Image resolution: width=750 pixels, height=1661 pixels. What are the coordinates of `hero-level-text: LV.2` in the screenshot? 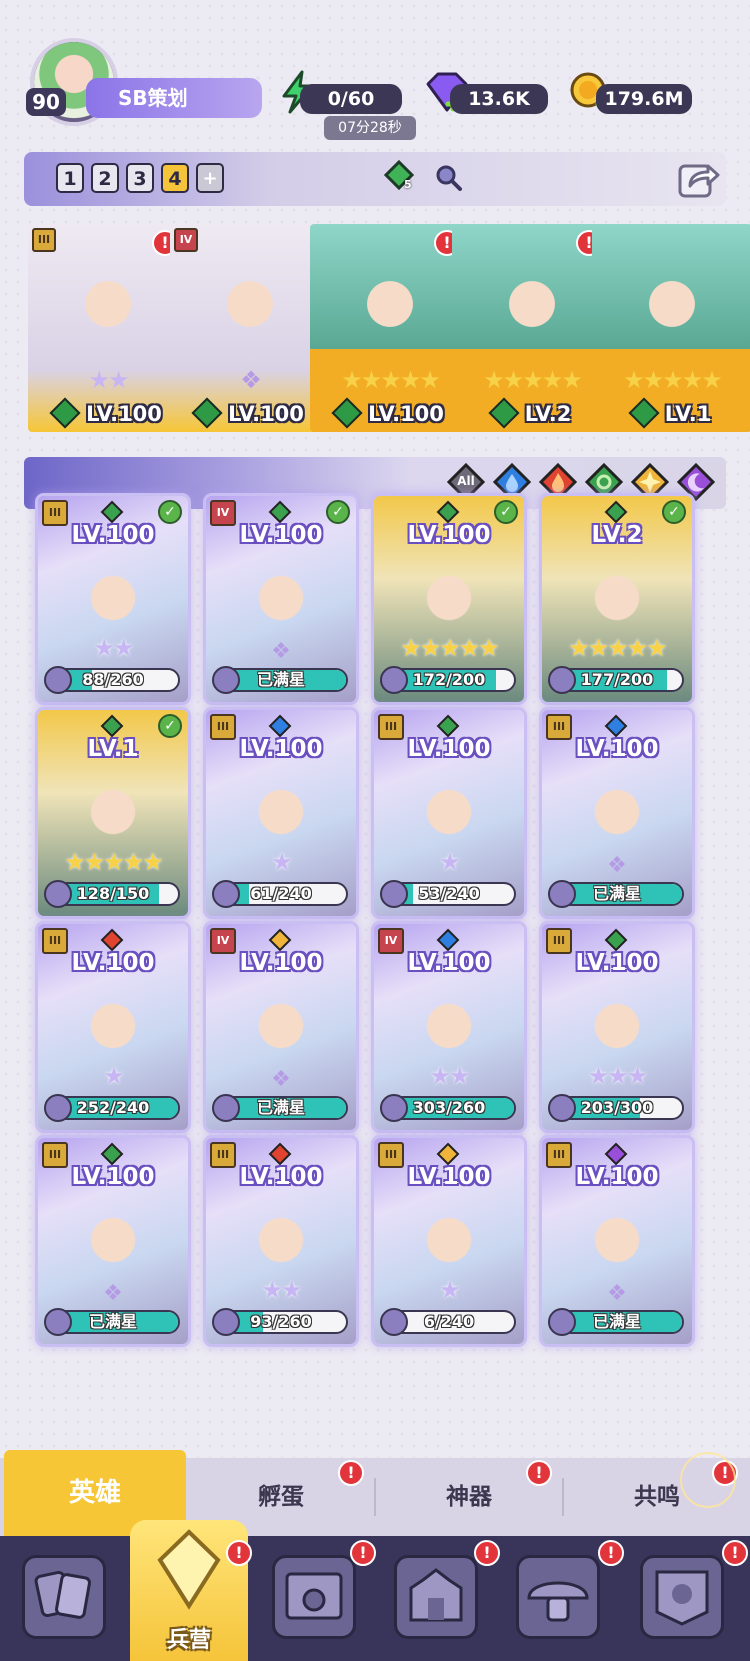 It's located at (548, 414).